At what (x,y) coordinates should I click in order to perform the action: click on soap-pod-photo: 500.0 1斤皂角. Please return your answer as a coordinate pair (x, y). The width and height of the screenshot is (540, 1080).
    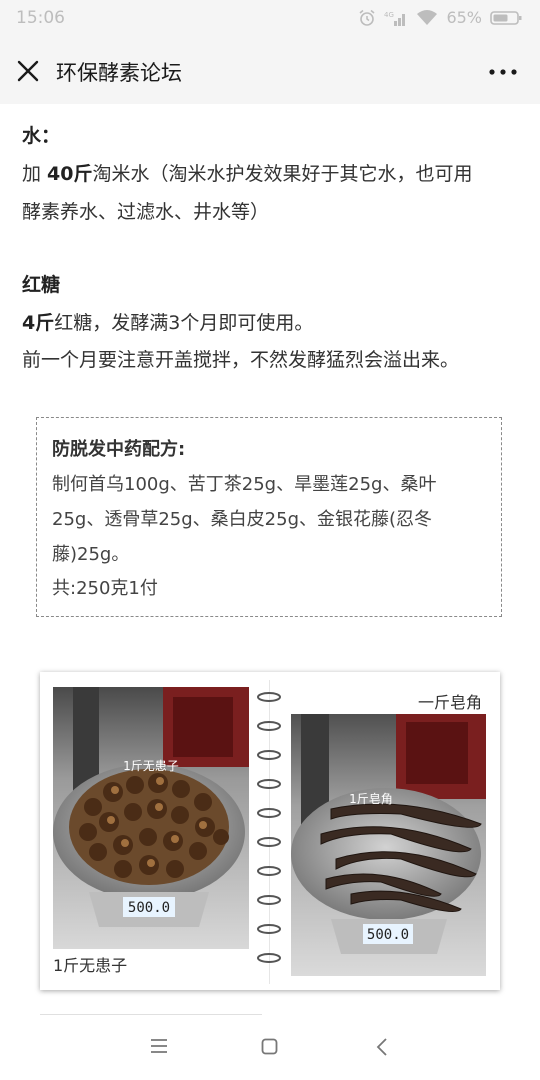
    Looking at the image, I should click on (388, 845).